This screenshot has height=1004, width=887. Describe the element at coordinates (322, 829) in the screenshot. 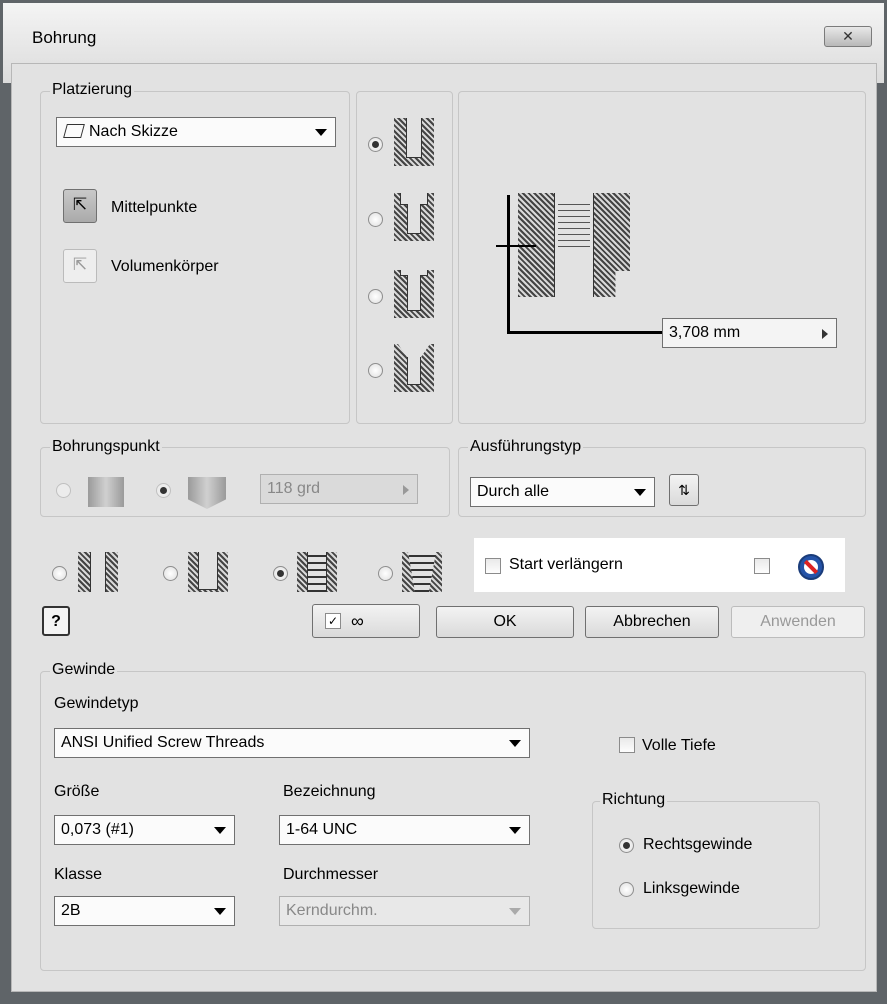

I see `designation-value: 1-64 UNC` at that location.